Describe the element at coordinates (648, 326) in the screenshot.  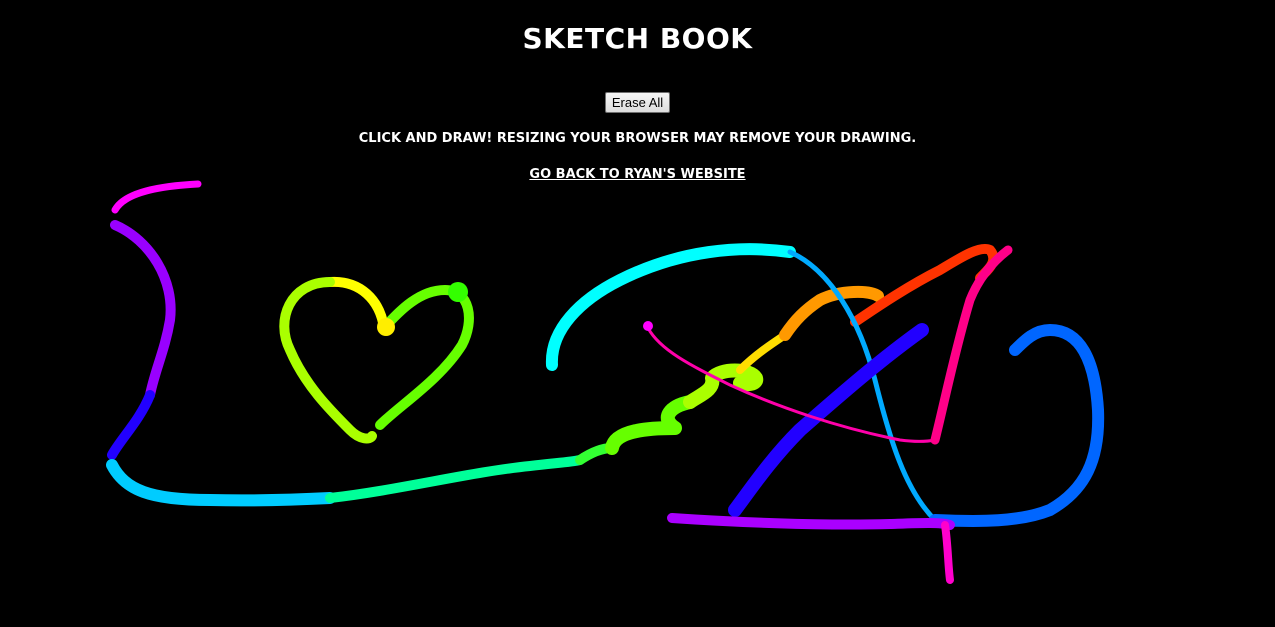
I see `stroke-magenta-dot` at that location.